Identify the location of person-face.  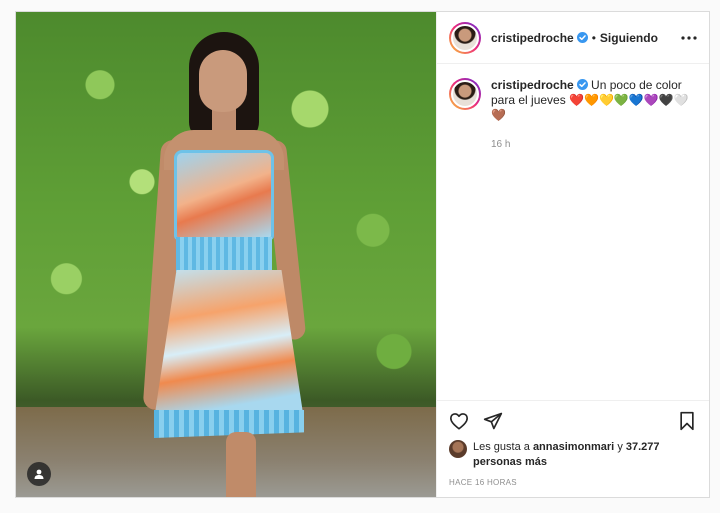
(223, 81).